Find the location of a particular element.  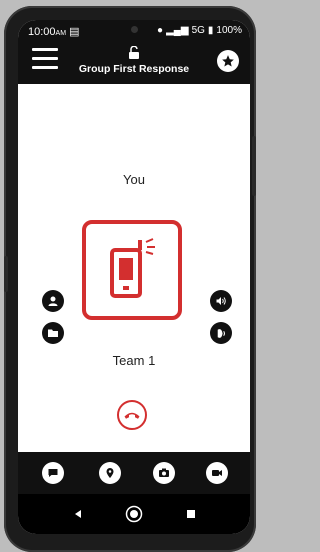

camera-button is located at coordinates (164, 473).